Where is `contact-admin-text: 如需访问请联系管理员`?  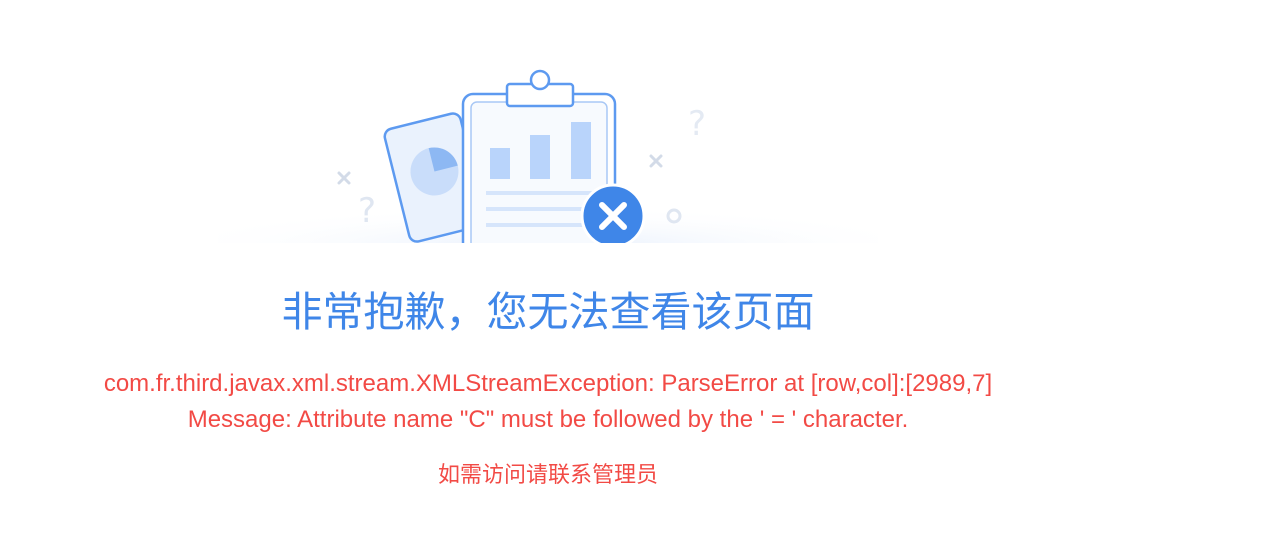
contact-admin-text: 如需访问请联系管理员 is located at coordinates (547, 475).